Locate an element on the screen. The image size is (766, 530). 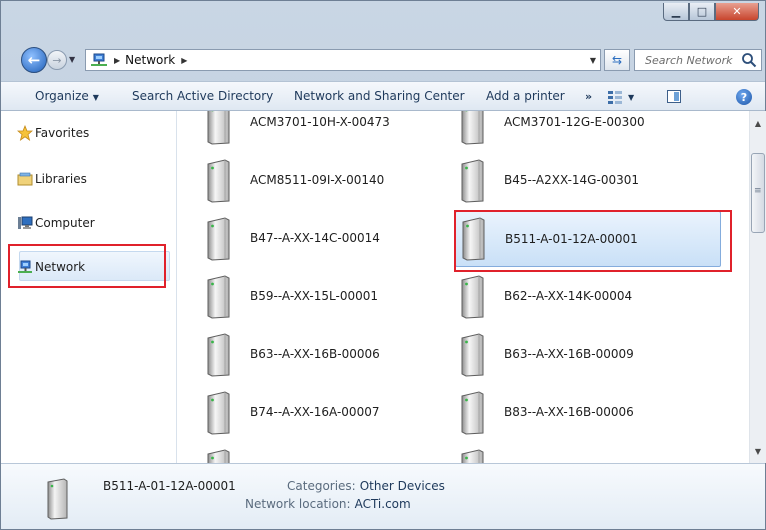
view-options-dropdown: ▼ is located at coordinates (631, 97).